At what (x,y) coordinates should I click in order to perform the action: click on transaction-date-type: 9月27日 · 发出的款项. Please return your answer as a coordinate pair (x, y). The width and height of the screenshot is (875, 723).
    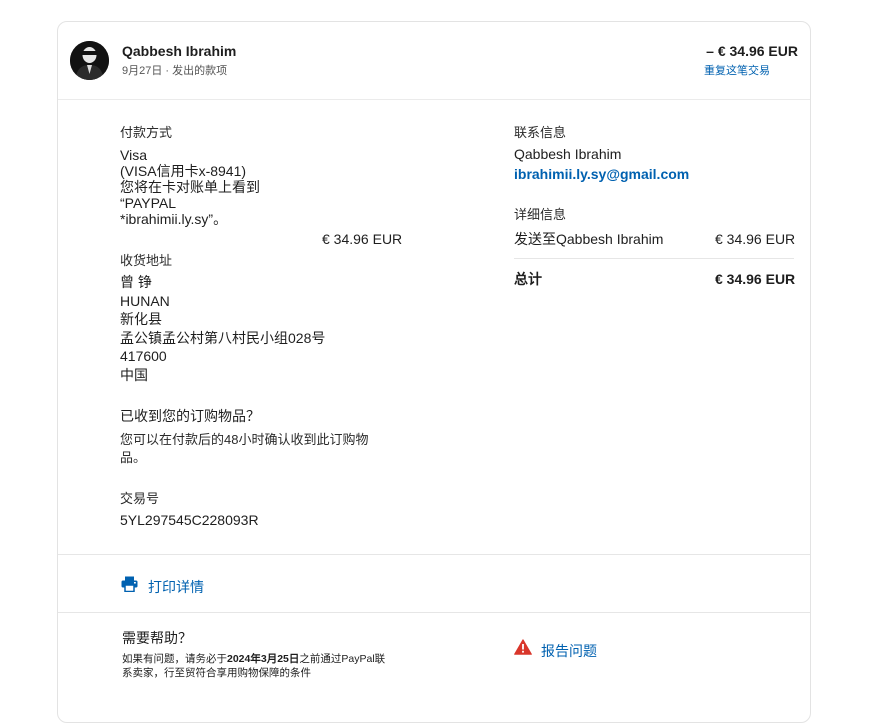
    Looking at the image, I should click on (175, 71).